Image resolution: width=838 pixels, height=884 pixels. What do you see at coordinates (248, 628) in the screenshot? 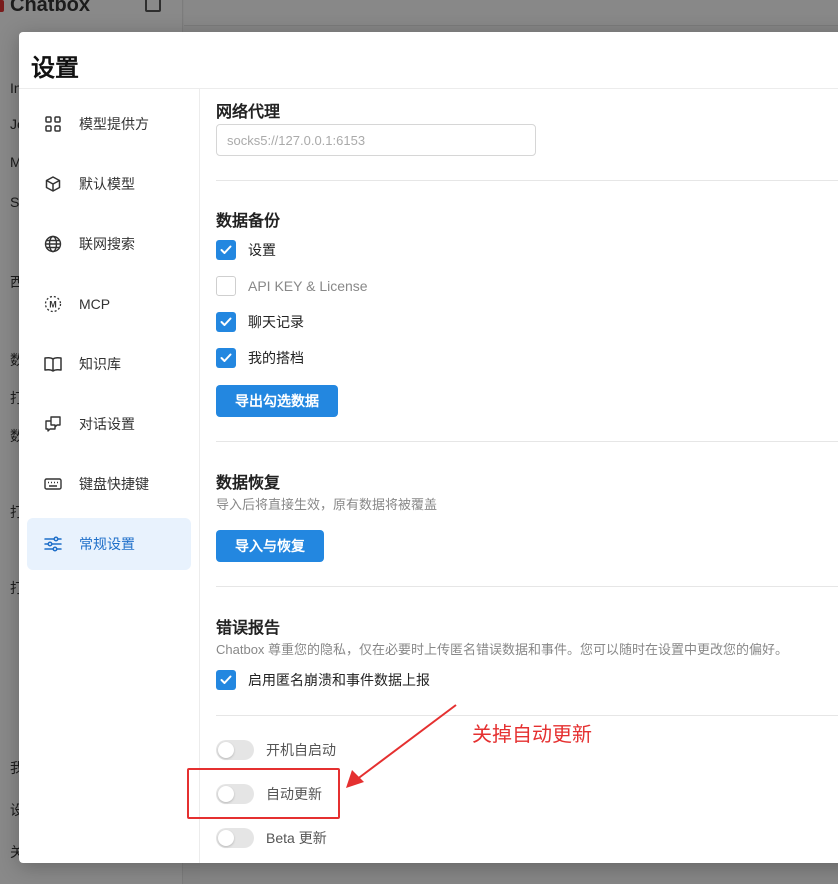
I see `error-report-section-title: 错误报告` at bounding box center [248, 628].